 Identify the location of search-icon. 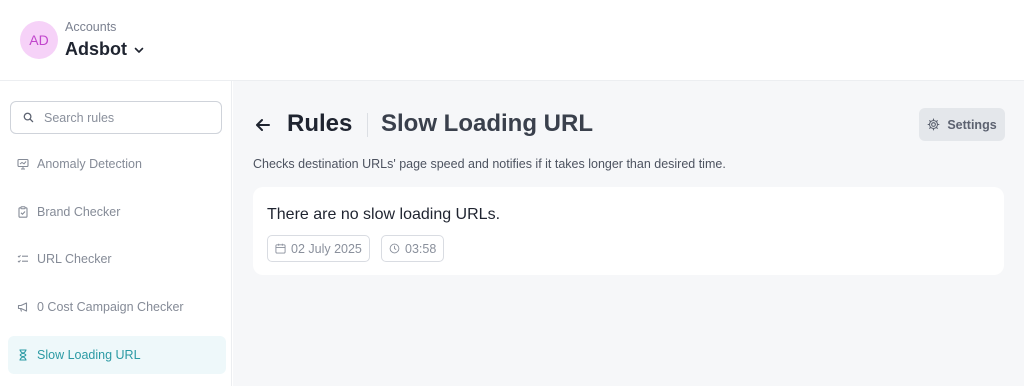
(28, 117).